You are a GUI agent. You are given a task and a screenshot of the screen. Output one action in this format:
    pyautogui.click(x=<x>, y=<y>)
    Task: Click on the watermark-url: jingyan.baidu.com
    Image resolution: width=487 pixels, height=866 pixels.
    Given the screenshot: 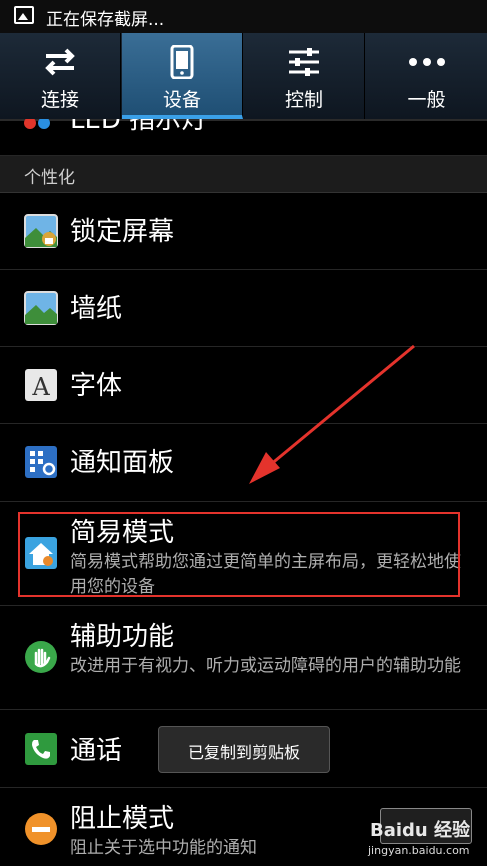 What is the action you would take?
    pyautogui.click(x=419, y=850)
    